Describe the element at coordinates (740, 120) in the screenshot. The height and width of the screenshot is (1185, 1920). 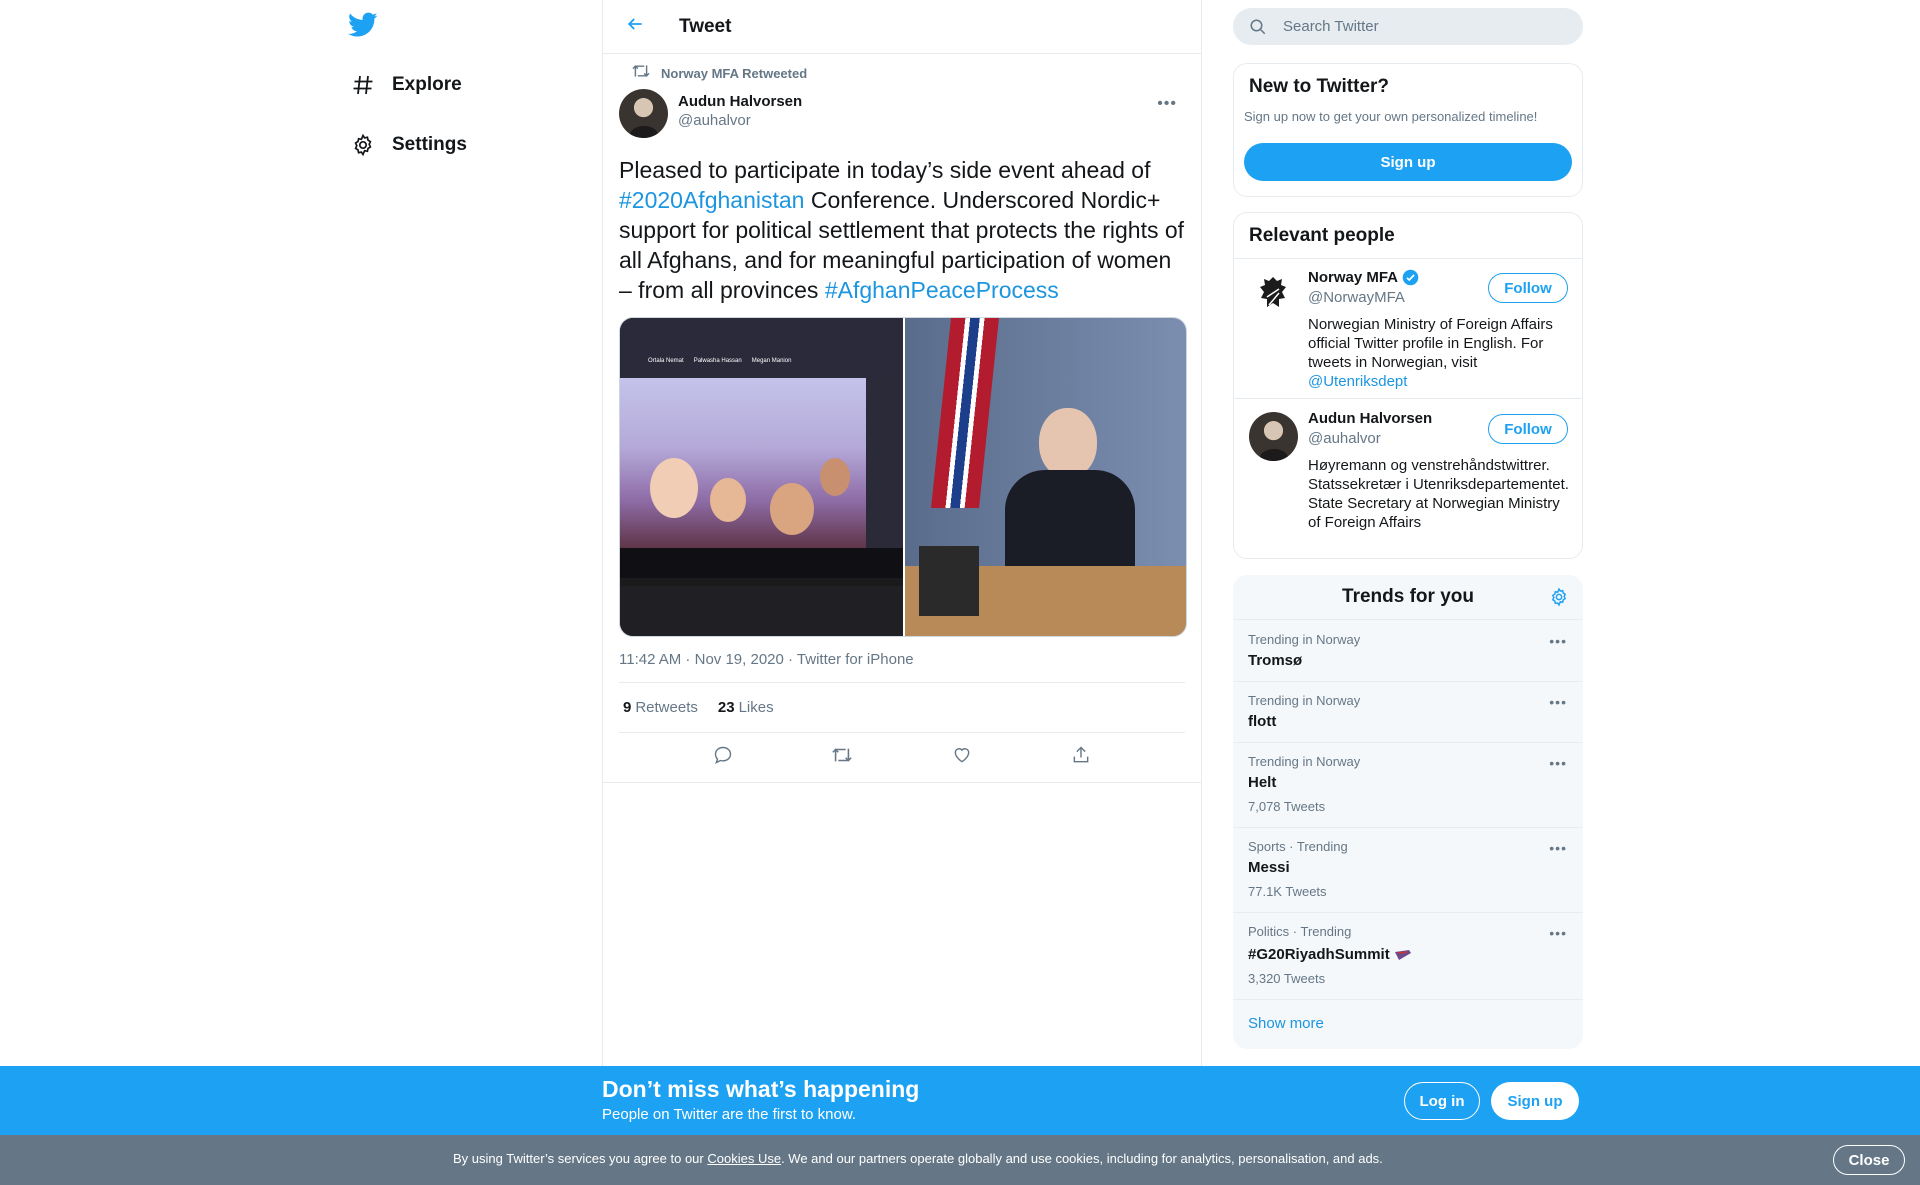
I see `author-handle: @auhalvor` at that location.